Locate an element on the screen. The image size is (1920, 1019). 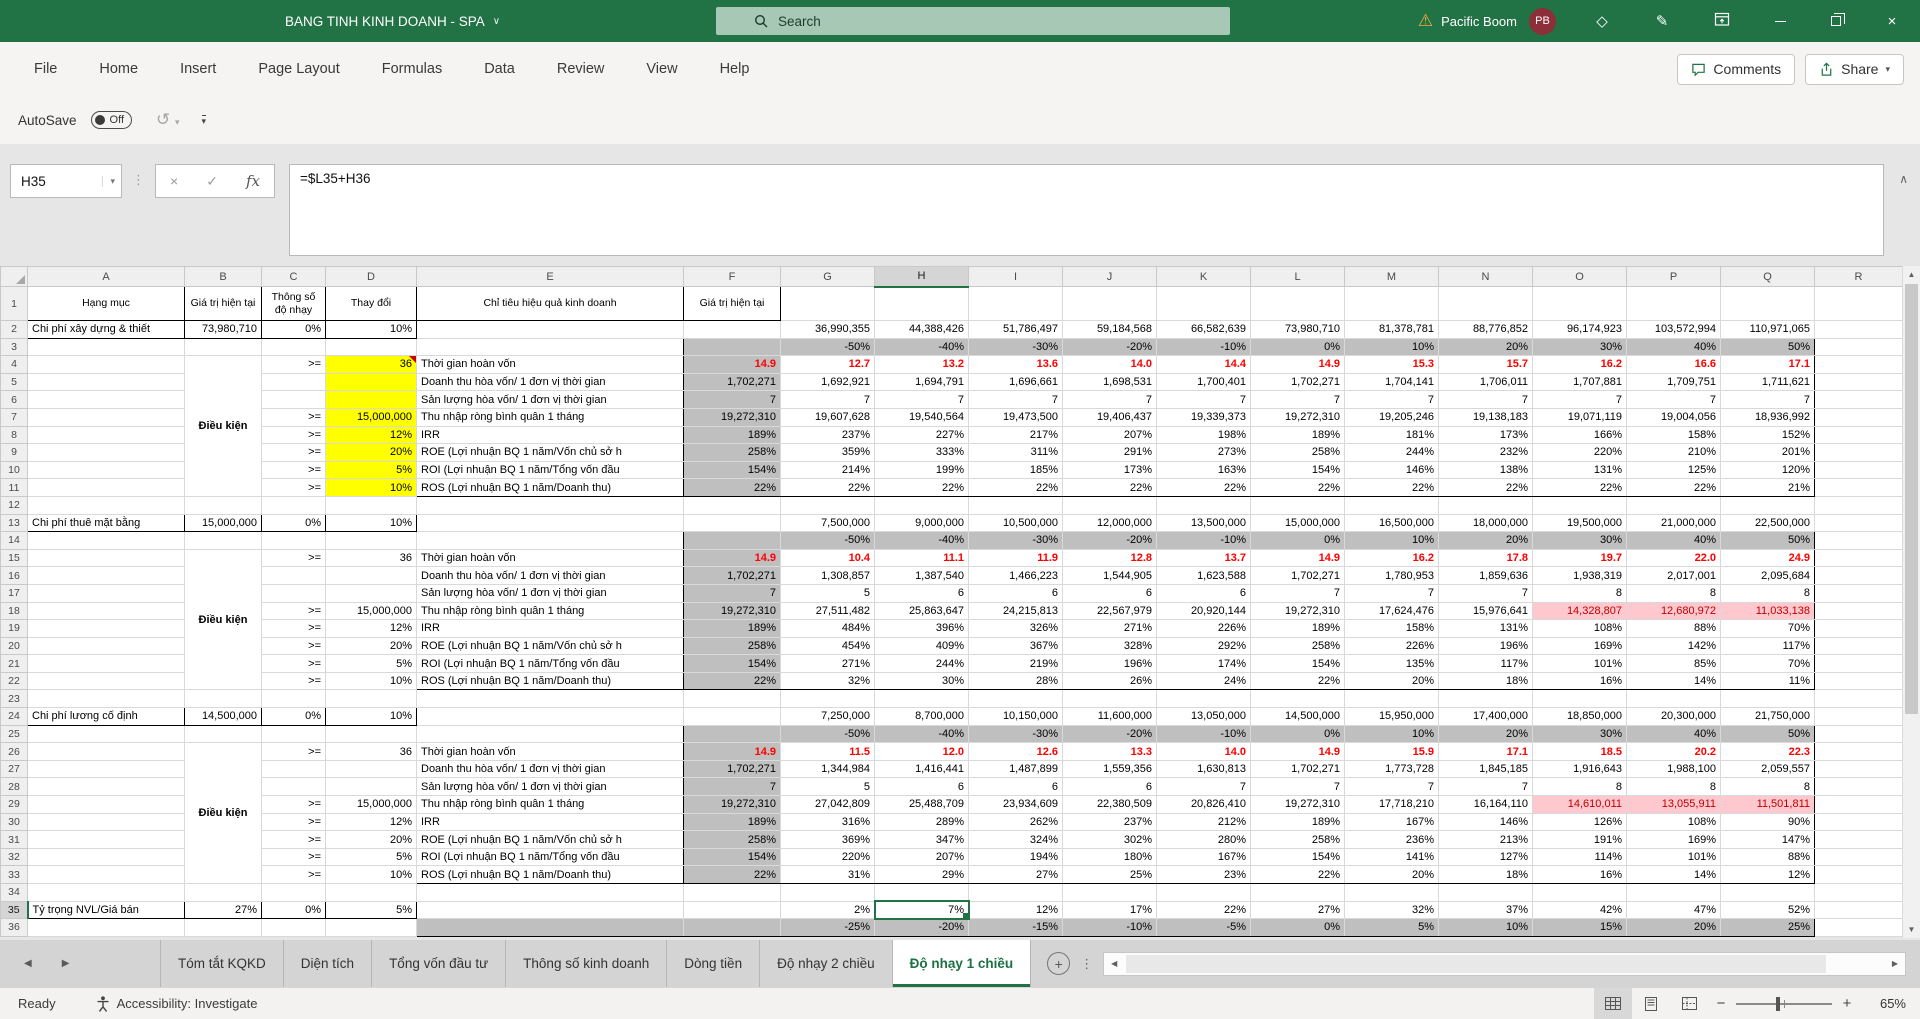
cell-J1 is located at coordinates (1109, 303).